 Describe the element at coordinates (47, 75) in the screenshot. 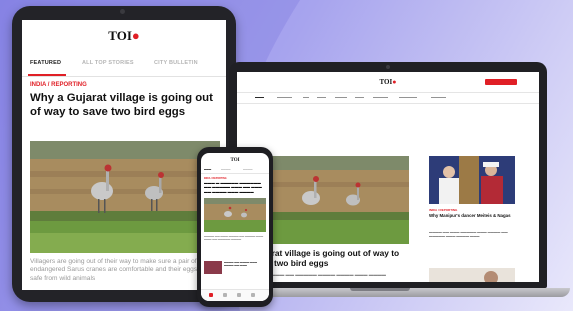

I see `active-tab-indicator` at that location.